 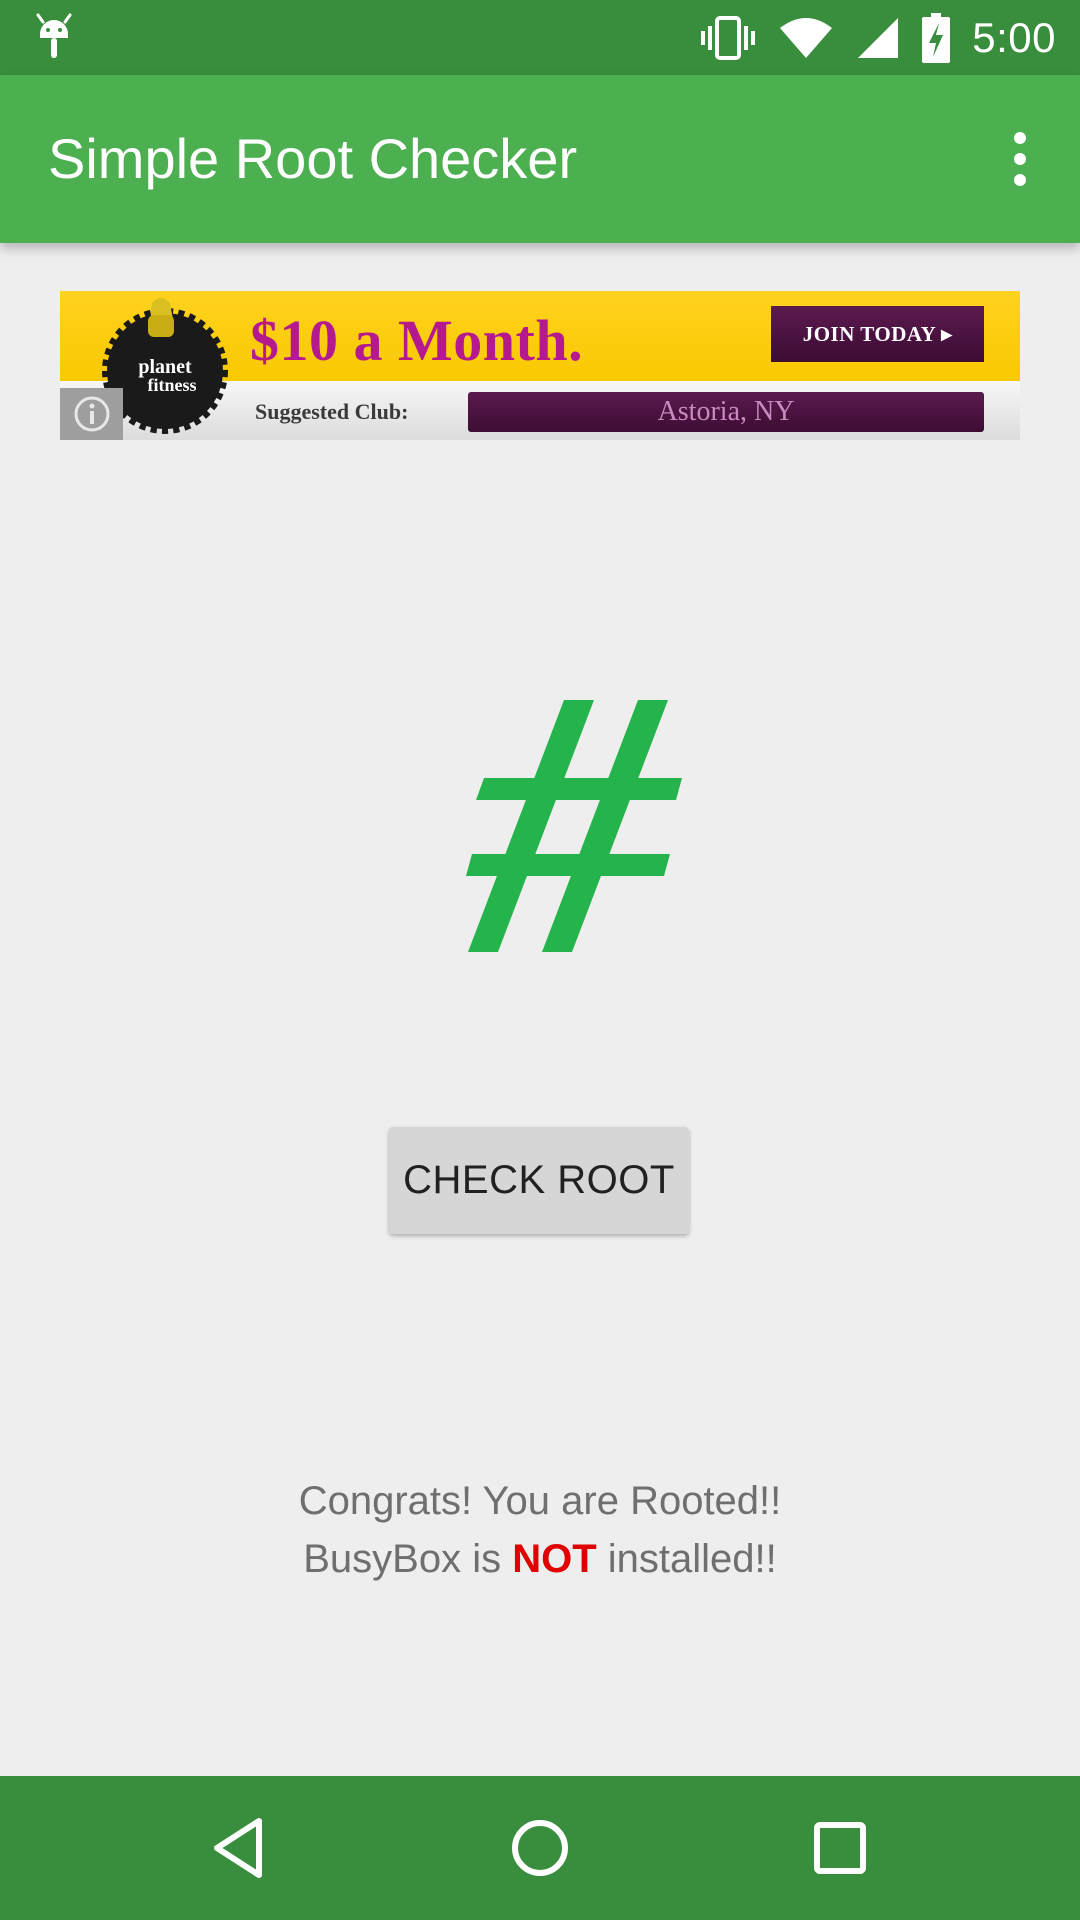 I want to click on info-icon, so click(x=91, y=414).